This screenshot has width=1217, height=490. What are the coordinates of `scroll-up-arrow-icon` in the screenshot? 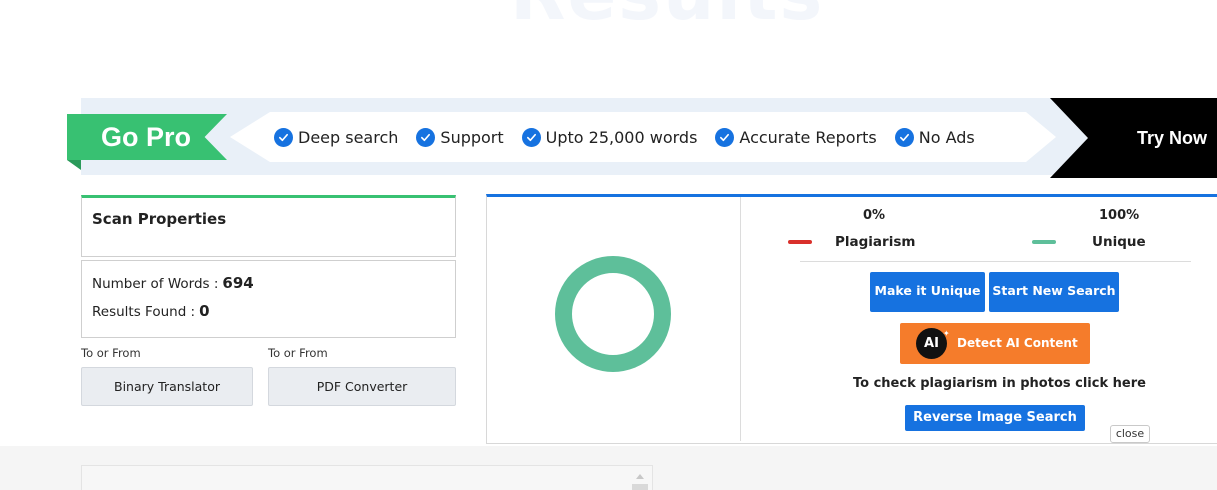 It's located at (640, 476).